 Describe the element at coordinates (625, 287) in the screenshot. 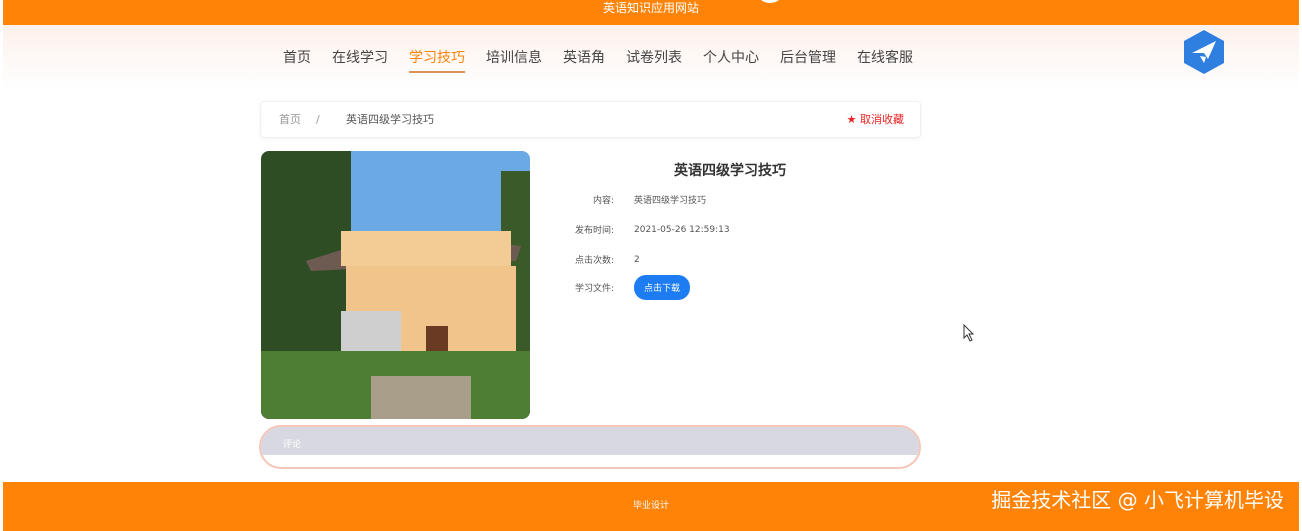

I see `file-row: 学习文件: 点击下载` at that location.